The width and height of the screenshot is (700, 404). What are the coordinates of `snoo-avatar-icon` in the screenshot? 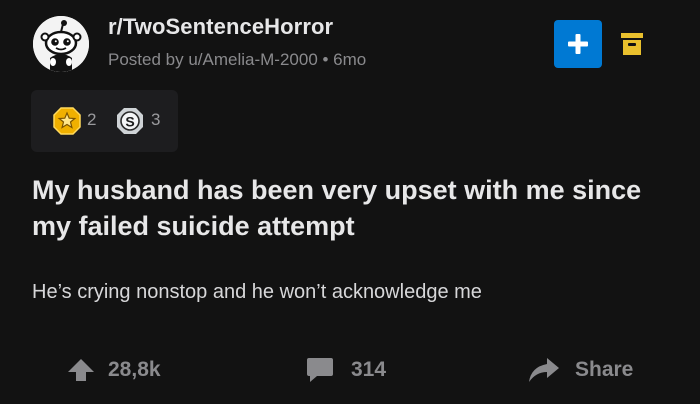 It's located at (61, 44).